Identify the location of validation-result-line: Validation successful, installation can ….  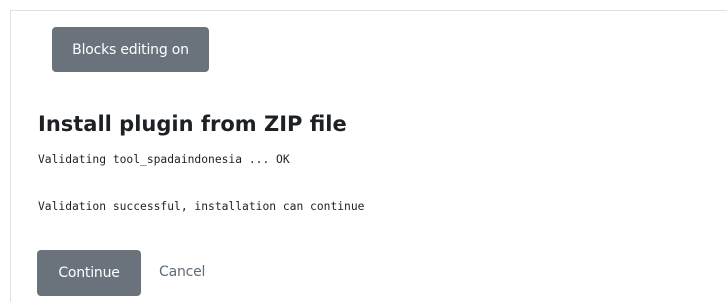
(201, 206).